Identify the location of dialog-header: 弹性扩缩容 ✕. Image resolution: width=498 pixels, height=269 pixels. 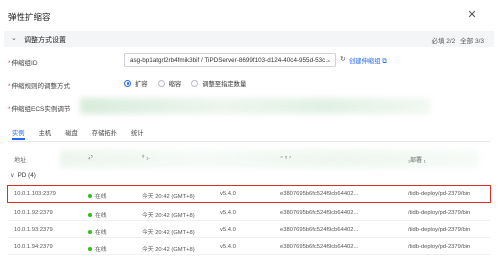
(249, 15).